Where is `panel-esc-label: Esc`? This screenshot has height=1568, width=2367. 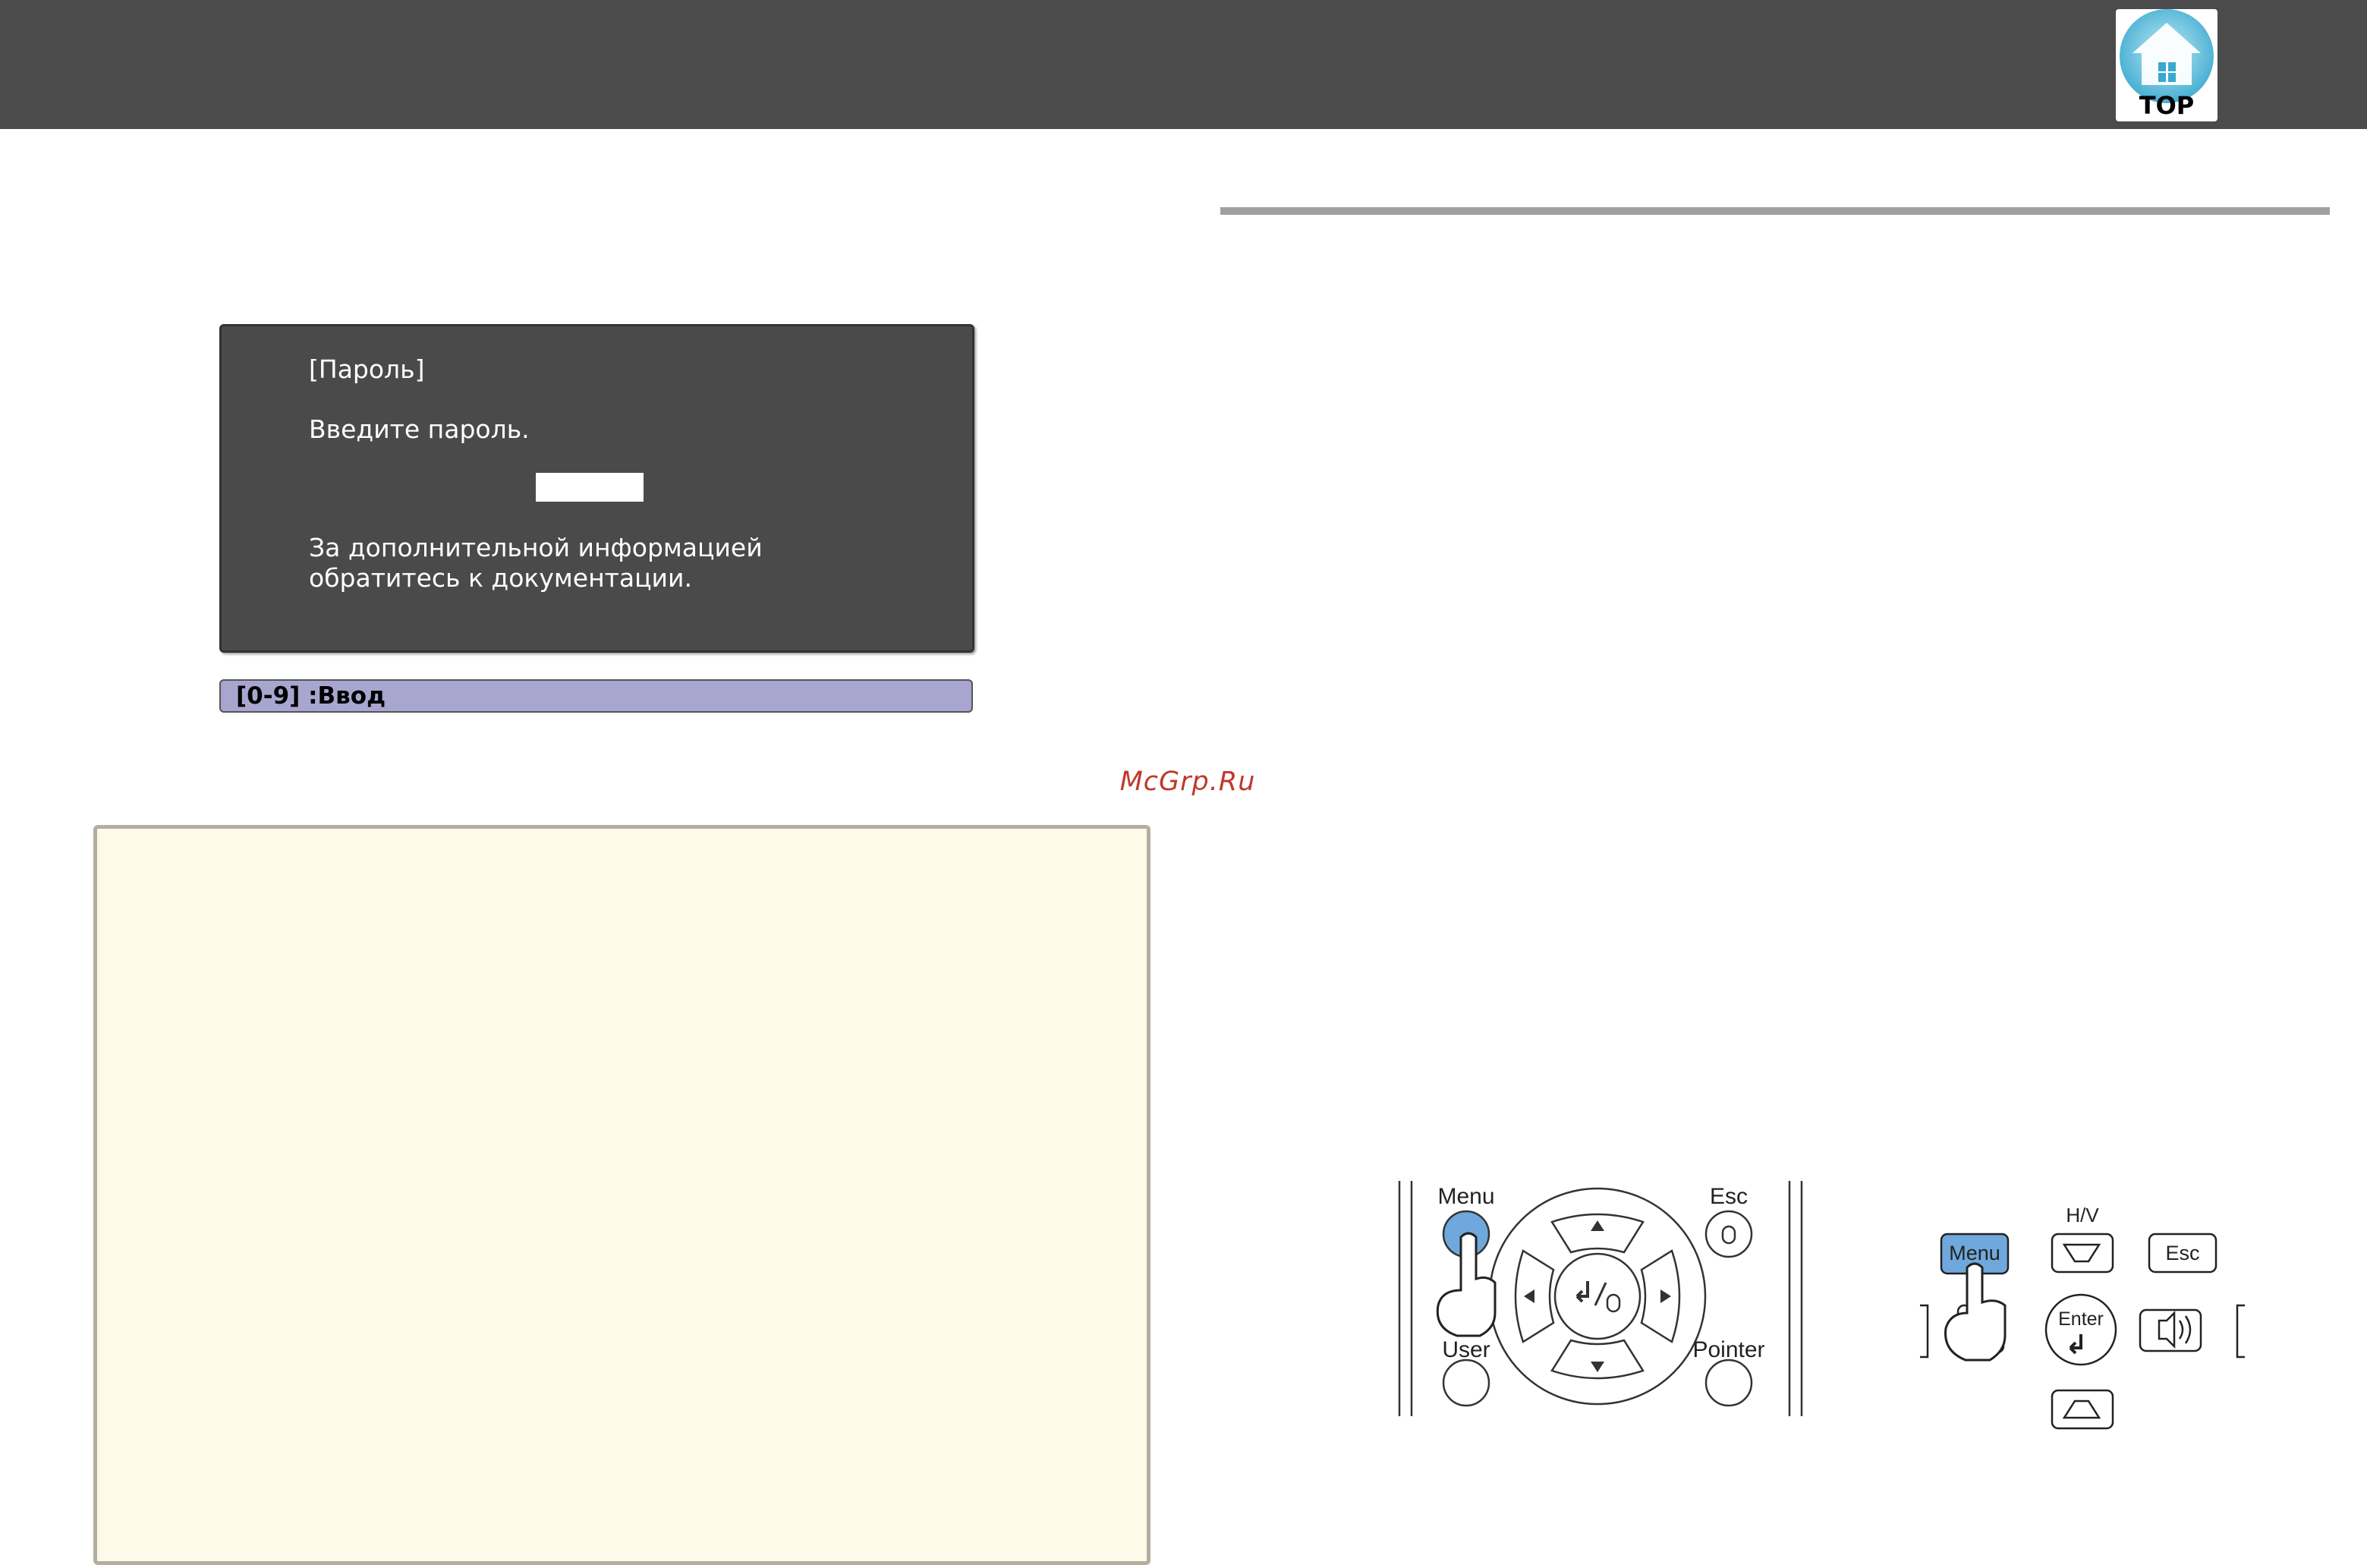 panel-esc-label: Esc is located at coordinates (2182, 1253).